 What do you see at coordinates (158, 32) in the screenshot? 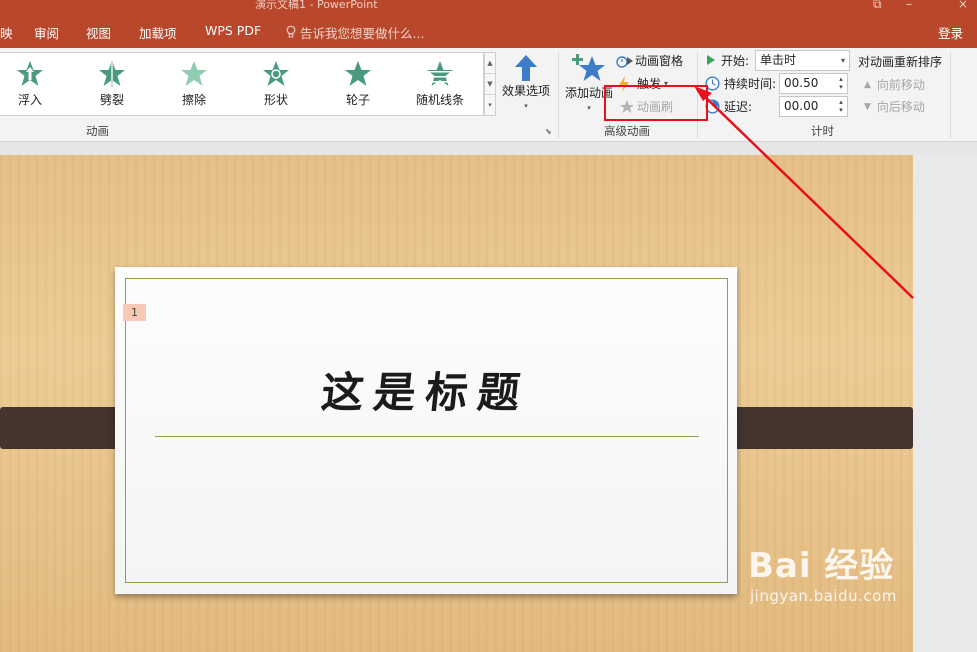
I see `tab-addins: 加载项` at bounding box center [158, 32].